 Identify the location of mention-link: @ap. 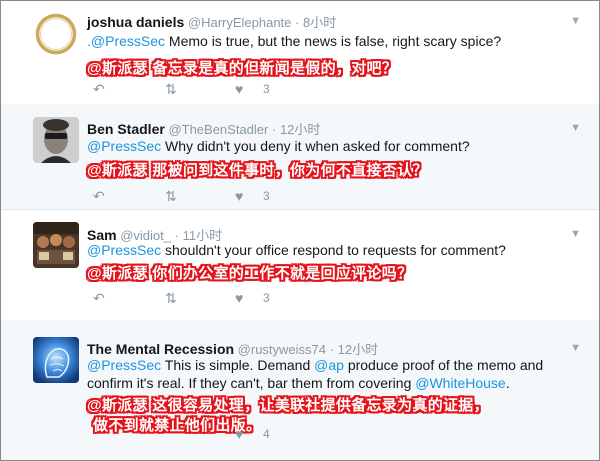
(329, 365).